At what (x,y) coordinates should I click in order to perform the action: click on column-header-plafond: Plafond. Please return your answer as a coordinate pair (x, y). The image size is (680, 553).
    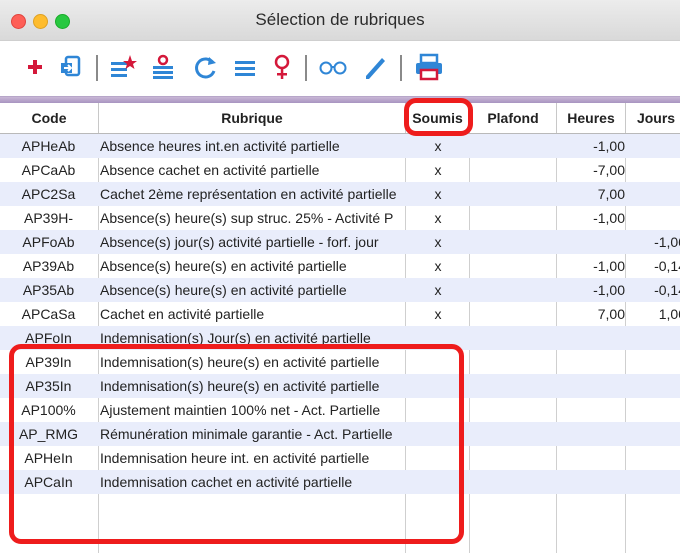
    Looking at the image, I should click on (513, 118).